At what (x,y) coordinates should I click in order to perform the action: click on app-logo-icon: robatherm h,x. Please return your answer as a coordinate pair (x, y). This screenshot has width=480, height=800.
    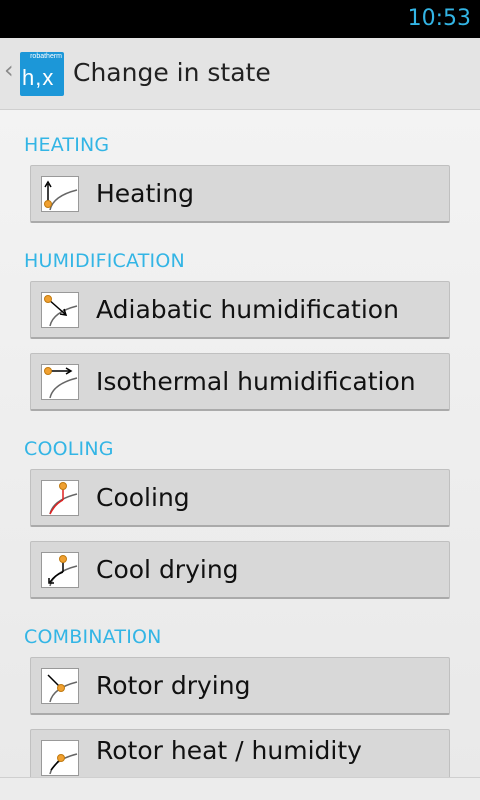
    Looking at the image, I should click on (42, 74).